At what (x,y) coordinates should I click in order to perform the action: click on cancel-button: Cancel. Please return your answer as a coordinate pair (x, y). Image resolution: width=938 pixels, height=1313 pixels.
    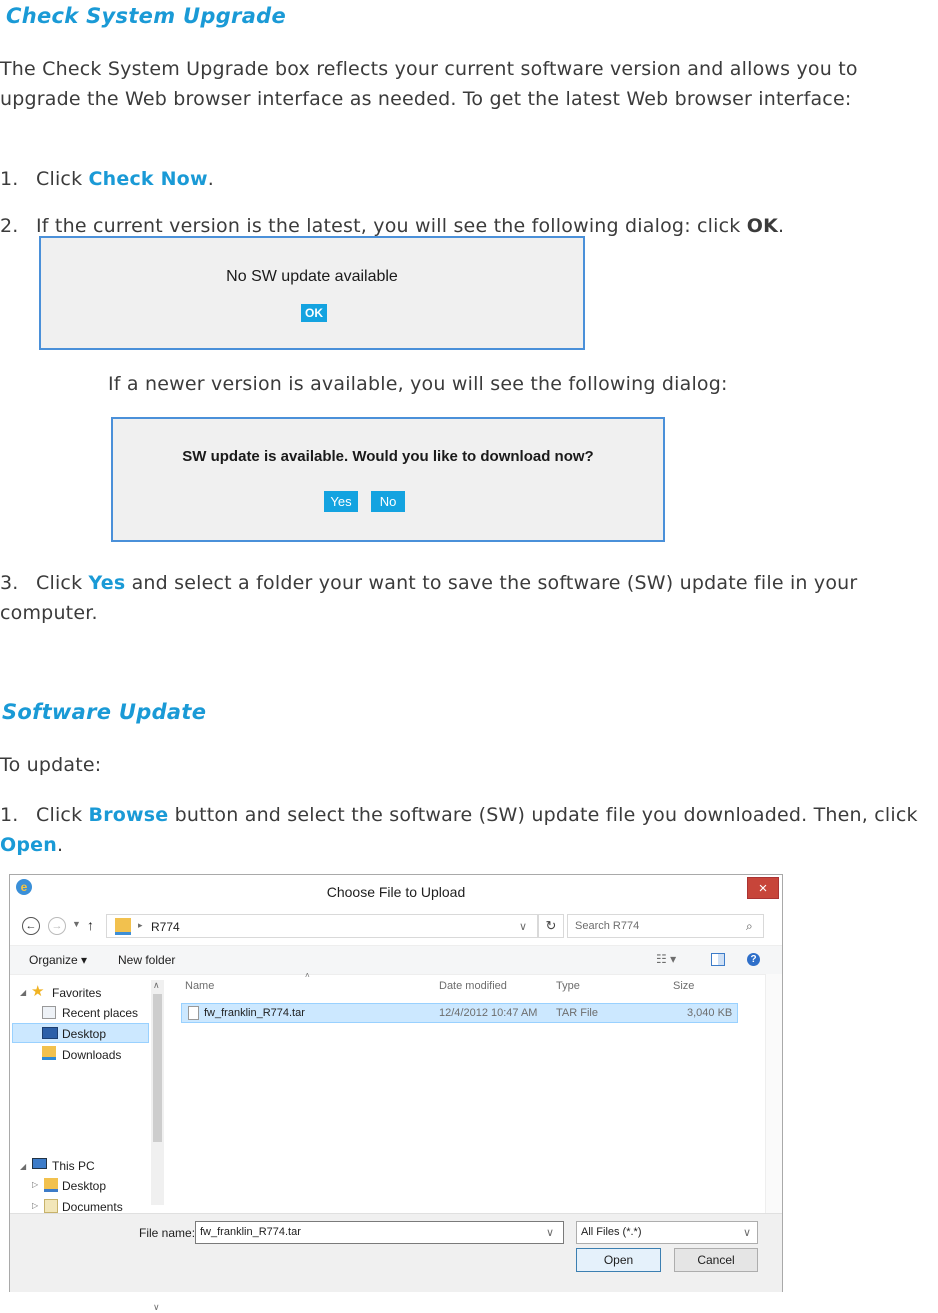
    Looking at the image, I should click on (716, 1260).